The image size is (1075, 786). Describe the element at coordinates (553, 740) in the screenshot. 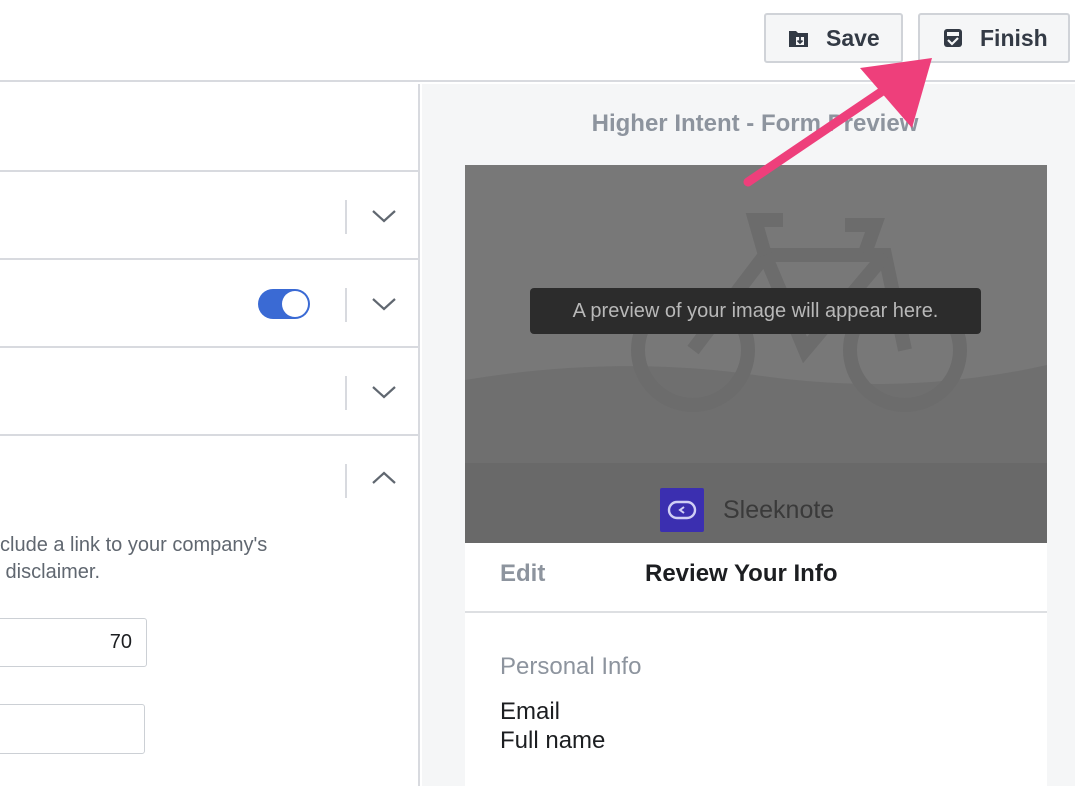

I see `field-label-full-name: Full name` at that location.